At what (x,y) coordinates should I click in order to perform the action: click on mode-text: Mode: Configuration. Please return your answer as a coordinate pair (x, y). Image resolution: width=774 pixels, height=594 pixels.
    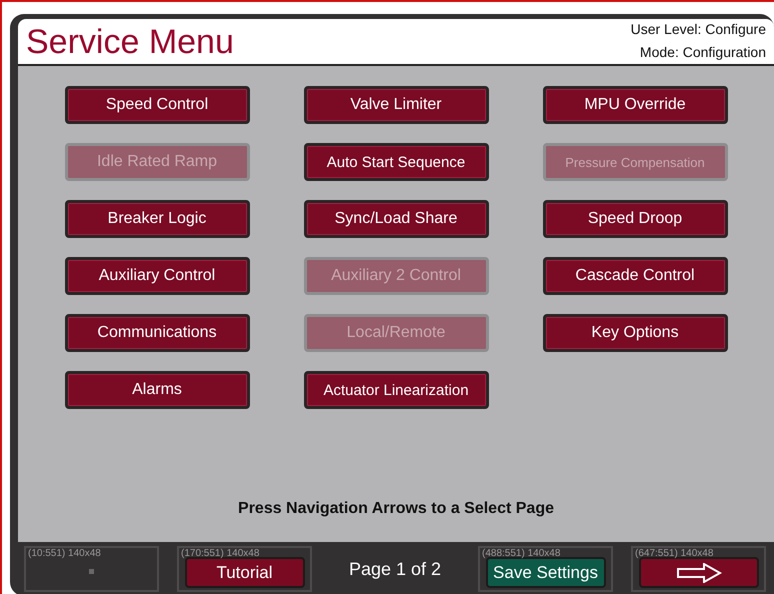
    Looking at the image, I should click on (703, 52).